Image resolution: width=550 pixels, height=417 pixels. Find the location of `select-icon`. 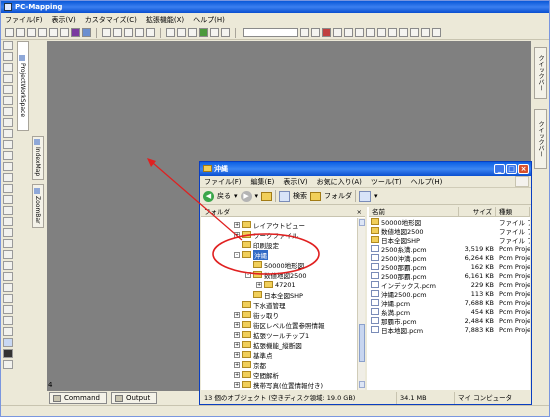

select-icon is located at coordinates (214, 32).